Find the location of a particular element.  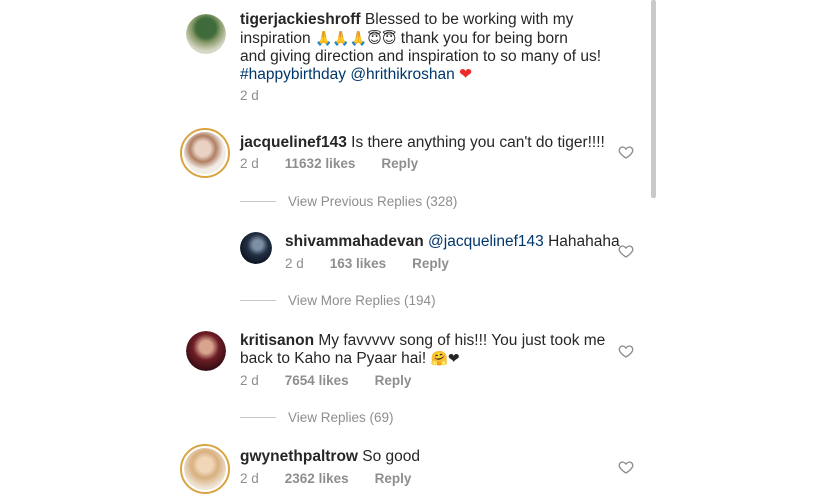

emoji-group: 🙏🙏🙏😇😇 is located at coordinates (355, 38).